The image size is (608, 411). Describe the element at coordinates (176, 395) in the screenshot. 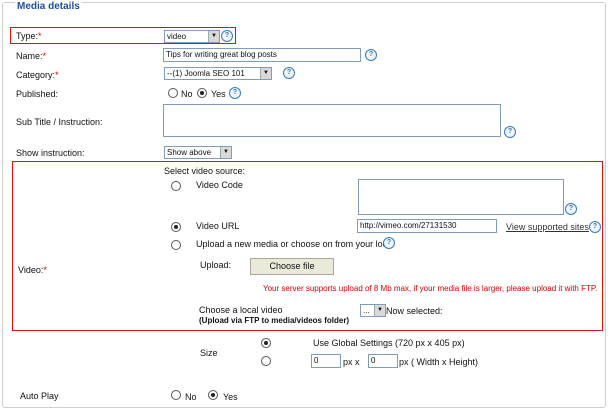

I see `autoplay-no-radio` at that location.